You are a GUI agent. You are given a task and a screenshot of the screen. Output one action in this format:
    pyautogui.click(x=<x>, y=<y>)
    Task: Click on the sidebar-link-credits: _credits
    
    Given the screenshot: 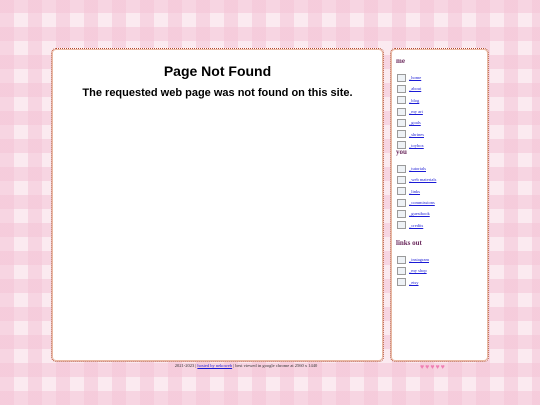 What is the action you would take?
    pyautogui.click(x=416, y=225)
    